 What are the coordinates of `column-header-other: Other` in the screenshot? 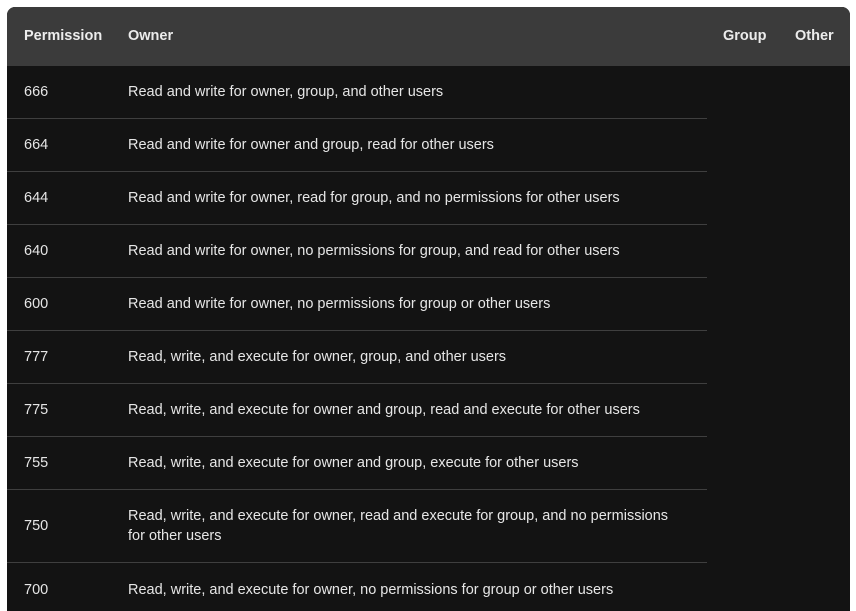 It's located at (814, 36).